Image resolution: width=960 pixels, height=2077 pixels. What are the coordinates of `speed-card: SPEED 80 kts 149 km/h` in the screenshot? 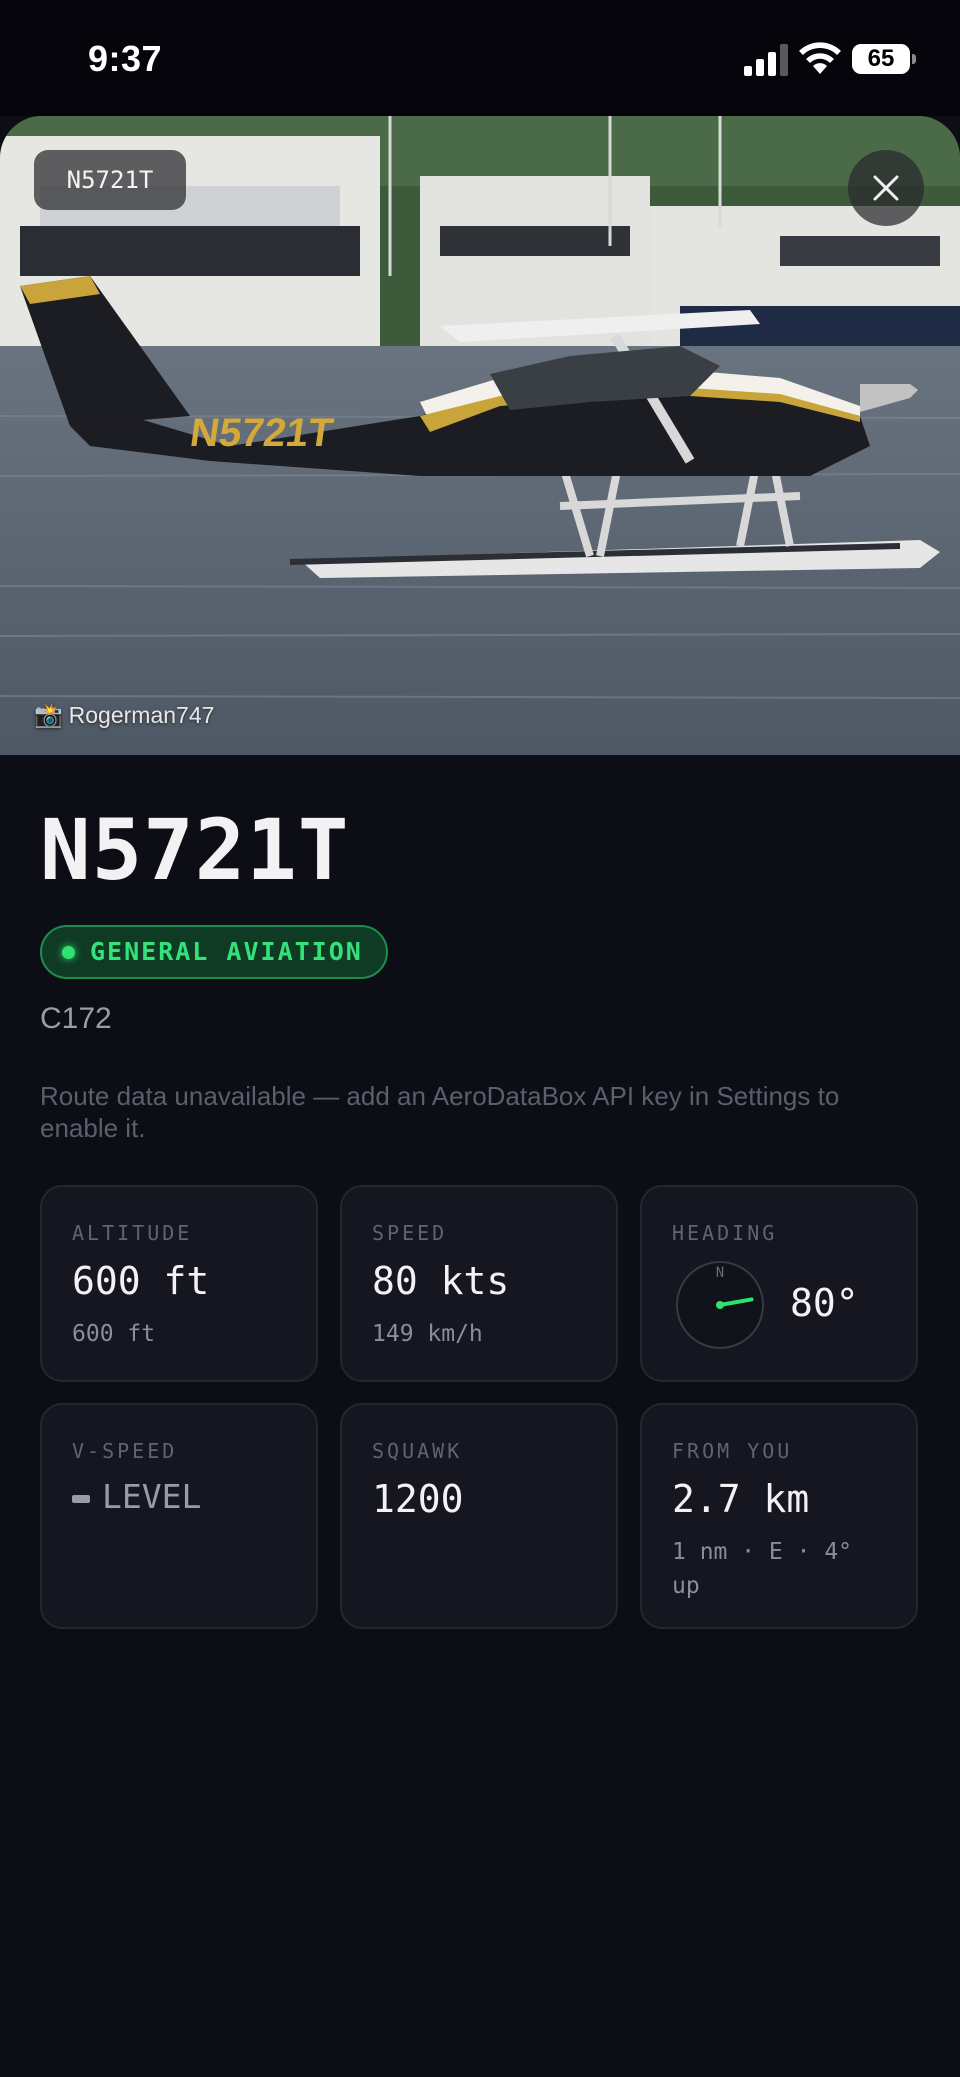 It's located at (479, 1283).